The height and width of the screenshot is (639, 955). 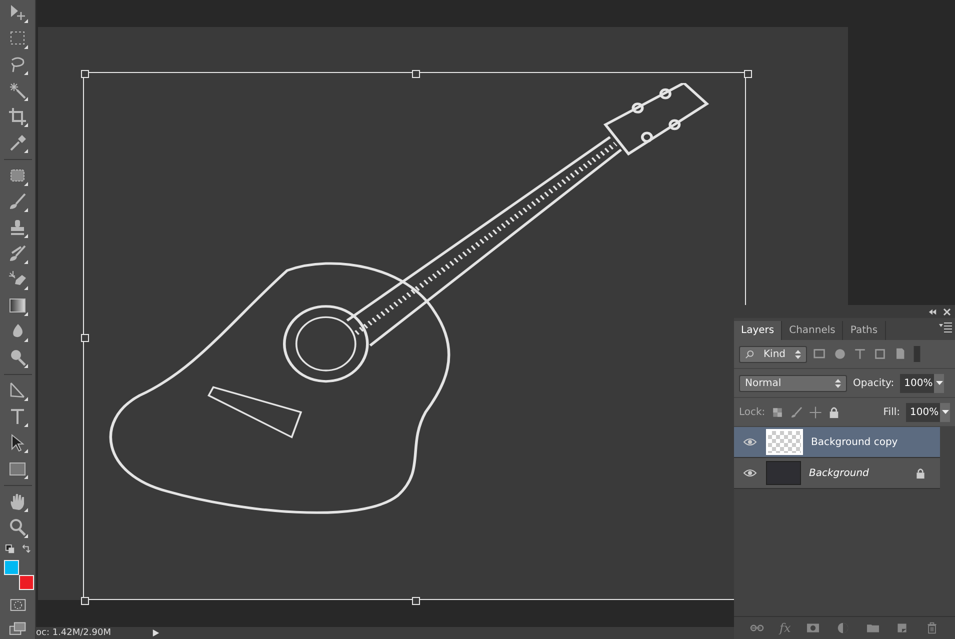 What do you see at coordinates (18, 143) in the screenshot?
I see `eyedropper-icon` at bounding box center [18, 143].